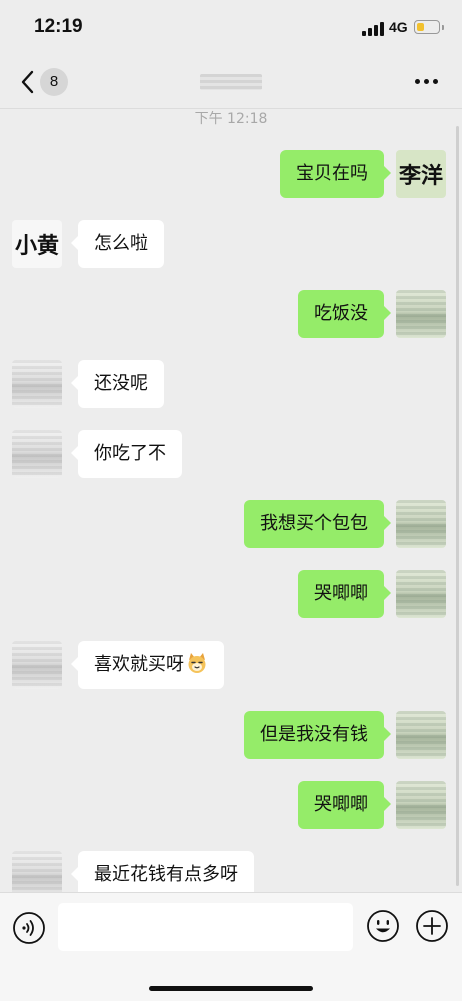  I want to click on chat-title-blurred, so click(231, 82).